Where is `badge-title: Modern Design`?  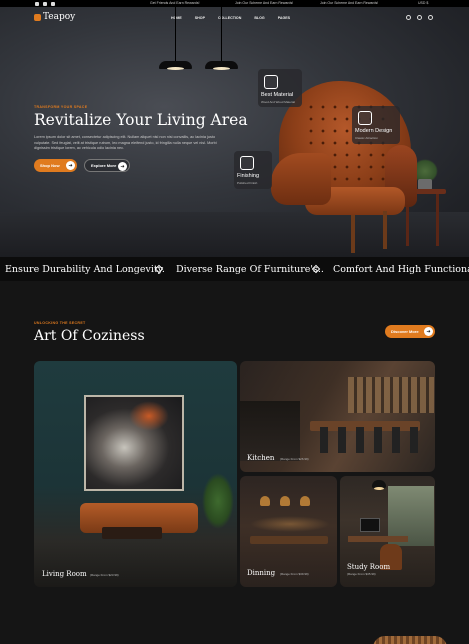
badge-title: Modern Design is located at coordinates (374, 131).